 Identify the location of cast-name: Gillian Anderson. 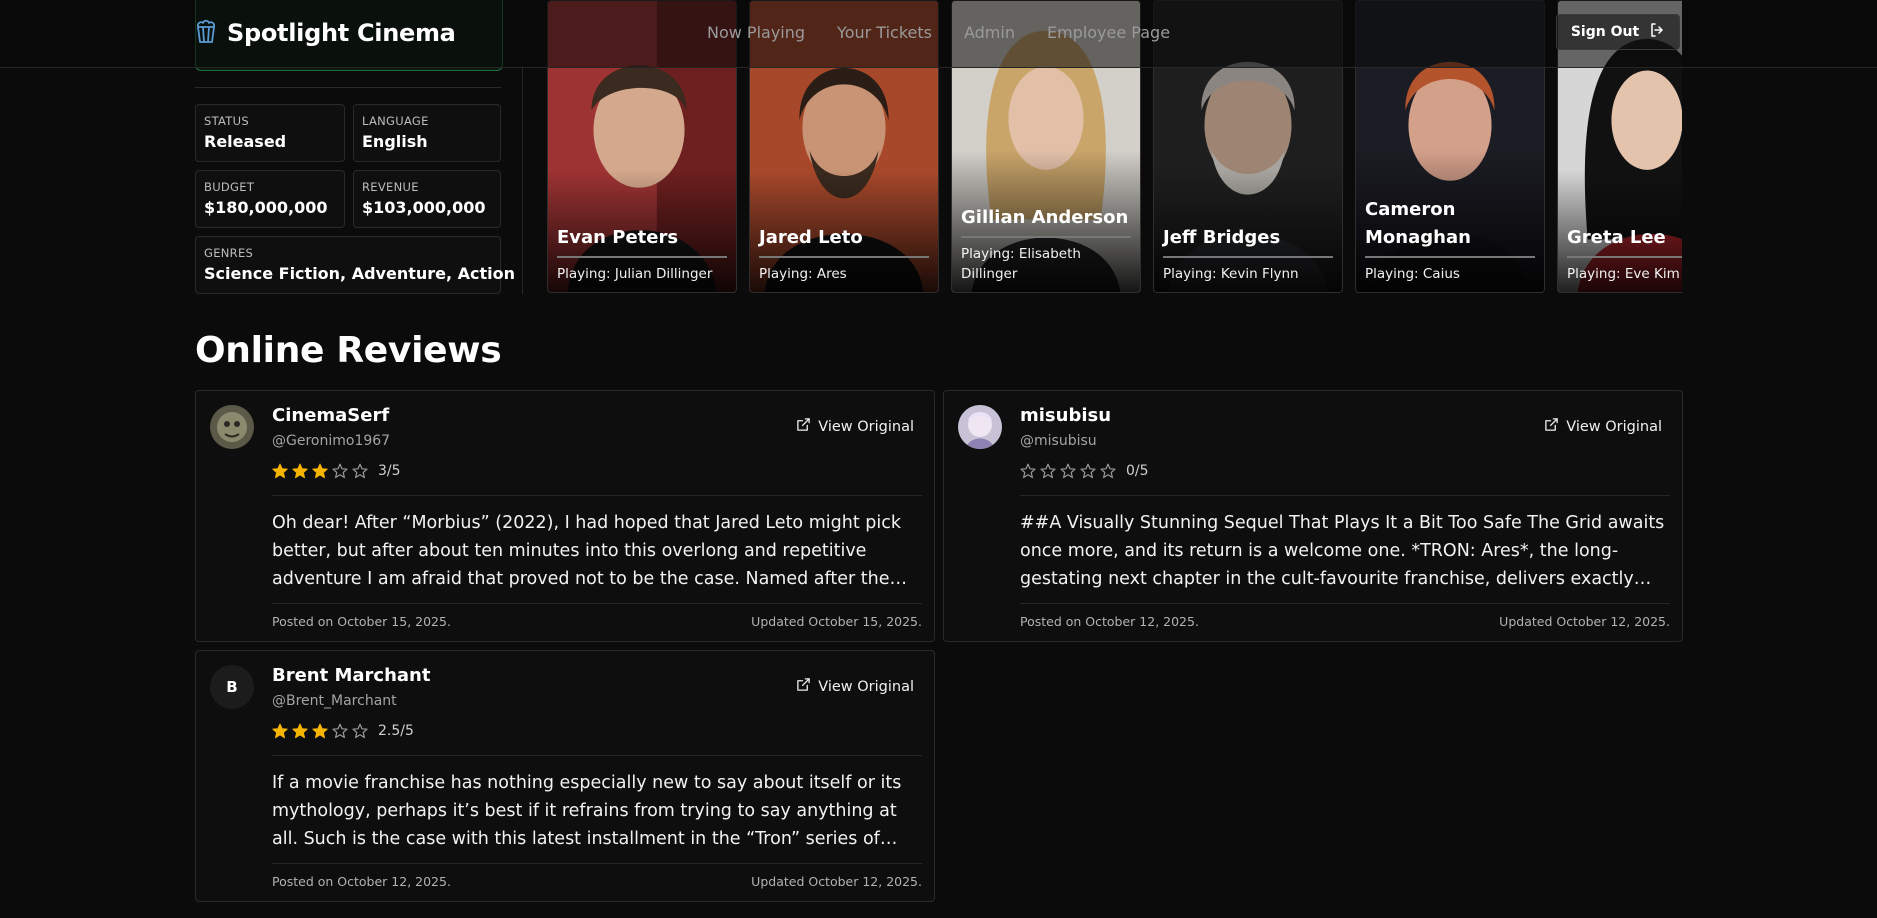
(1046, 221).